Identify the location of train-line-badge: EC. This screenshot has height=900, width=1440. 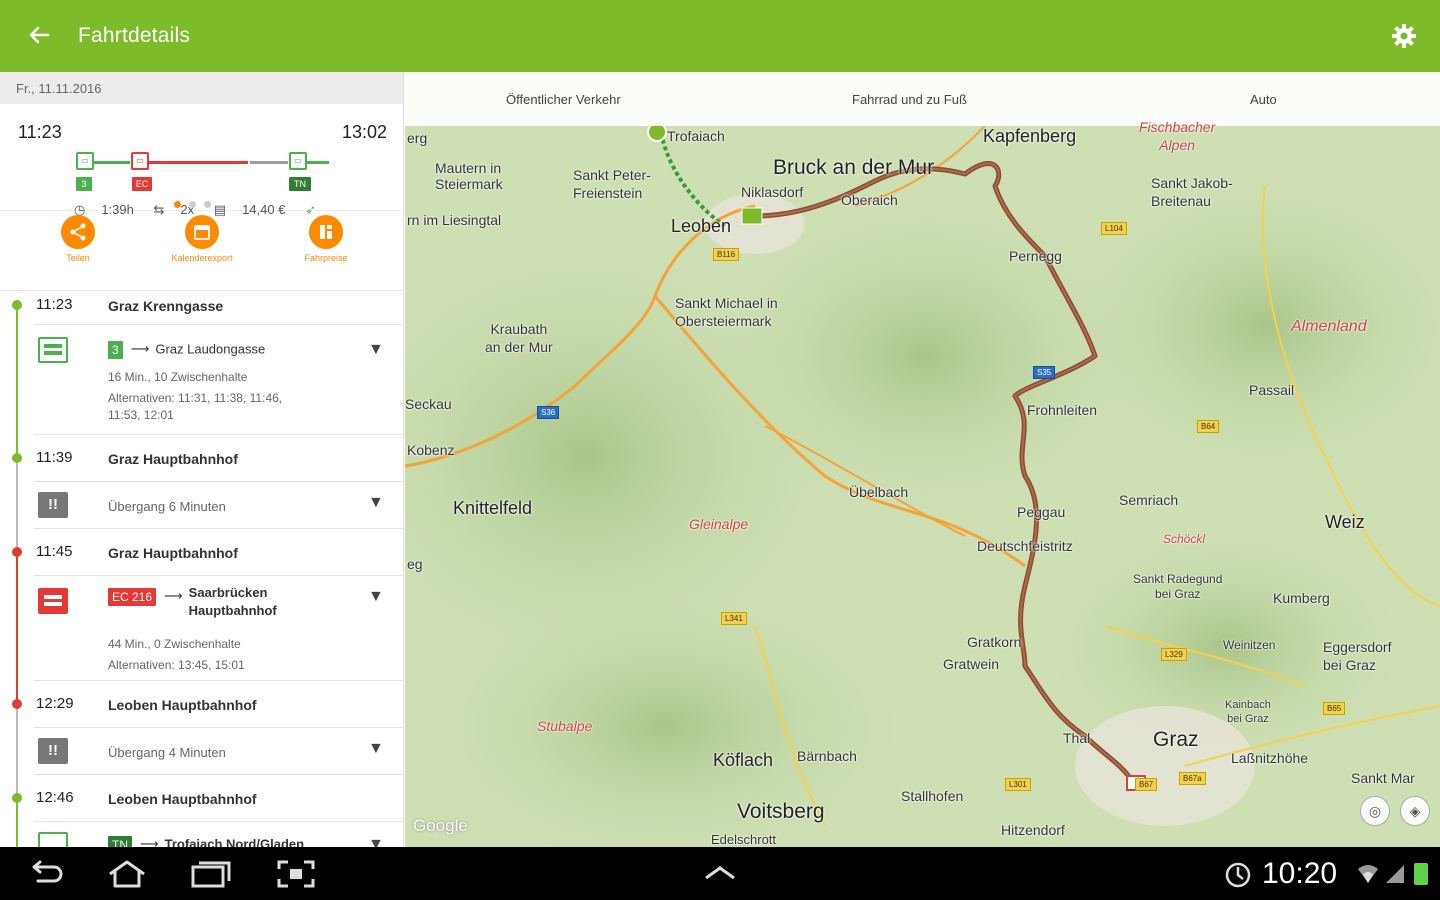
(142, 184).